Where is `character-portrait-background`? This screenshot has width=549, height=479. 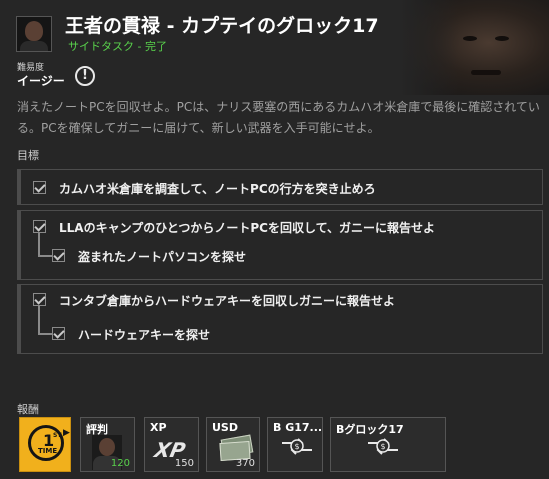 character-portrait-background is located at coordinates (474, 47).